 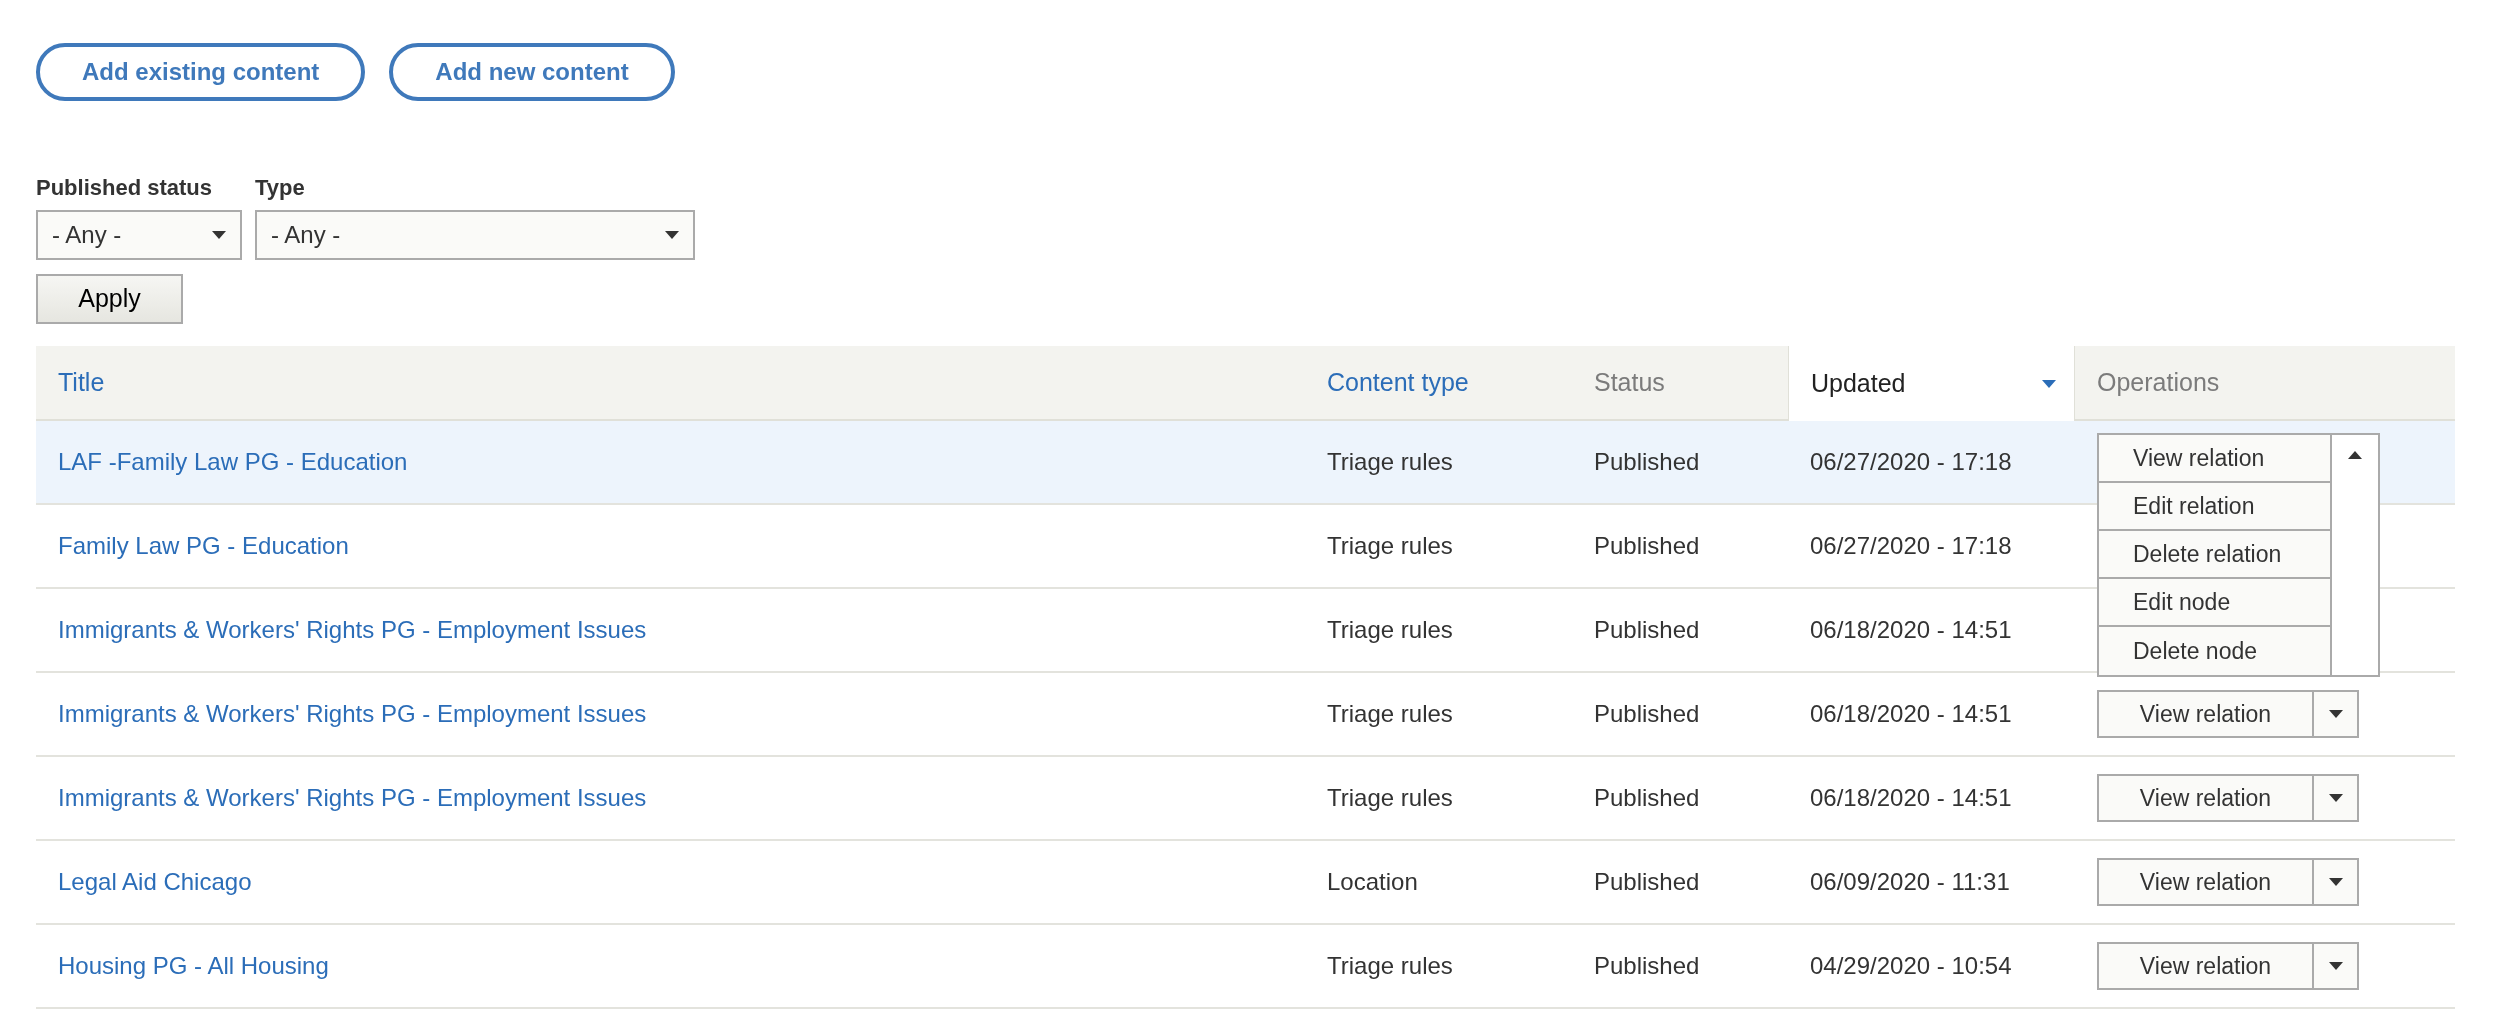 What do you see at coordinates (222, 462) in the screenshot?
I see `title-link: LAF -Family Law PG - Education` at bounding box center [222, 462].